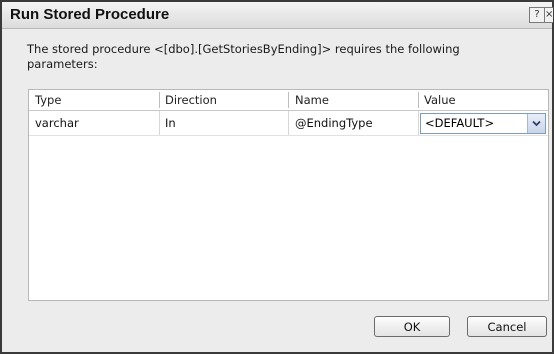 The image size is (554, 354). Describe the element at coordinates (507, 326) in the screenshot. I see `cancel-button: Cancel` at that location.